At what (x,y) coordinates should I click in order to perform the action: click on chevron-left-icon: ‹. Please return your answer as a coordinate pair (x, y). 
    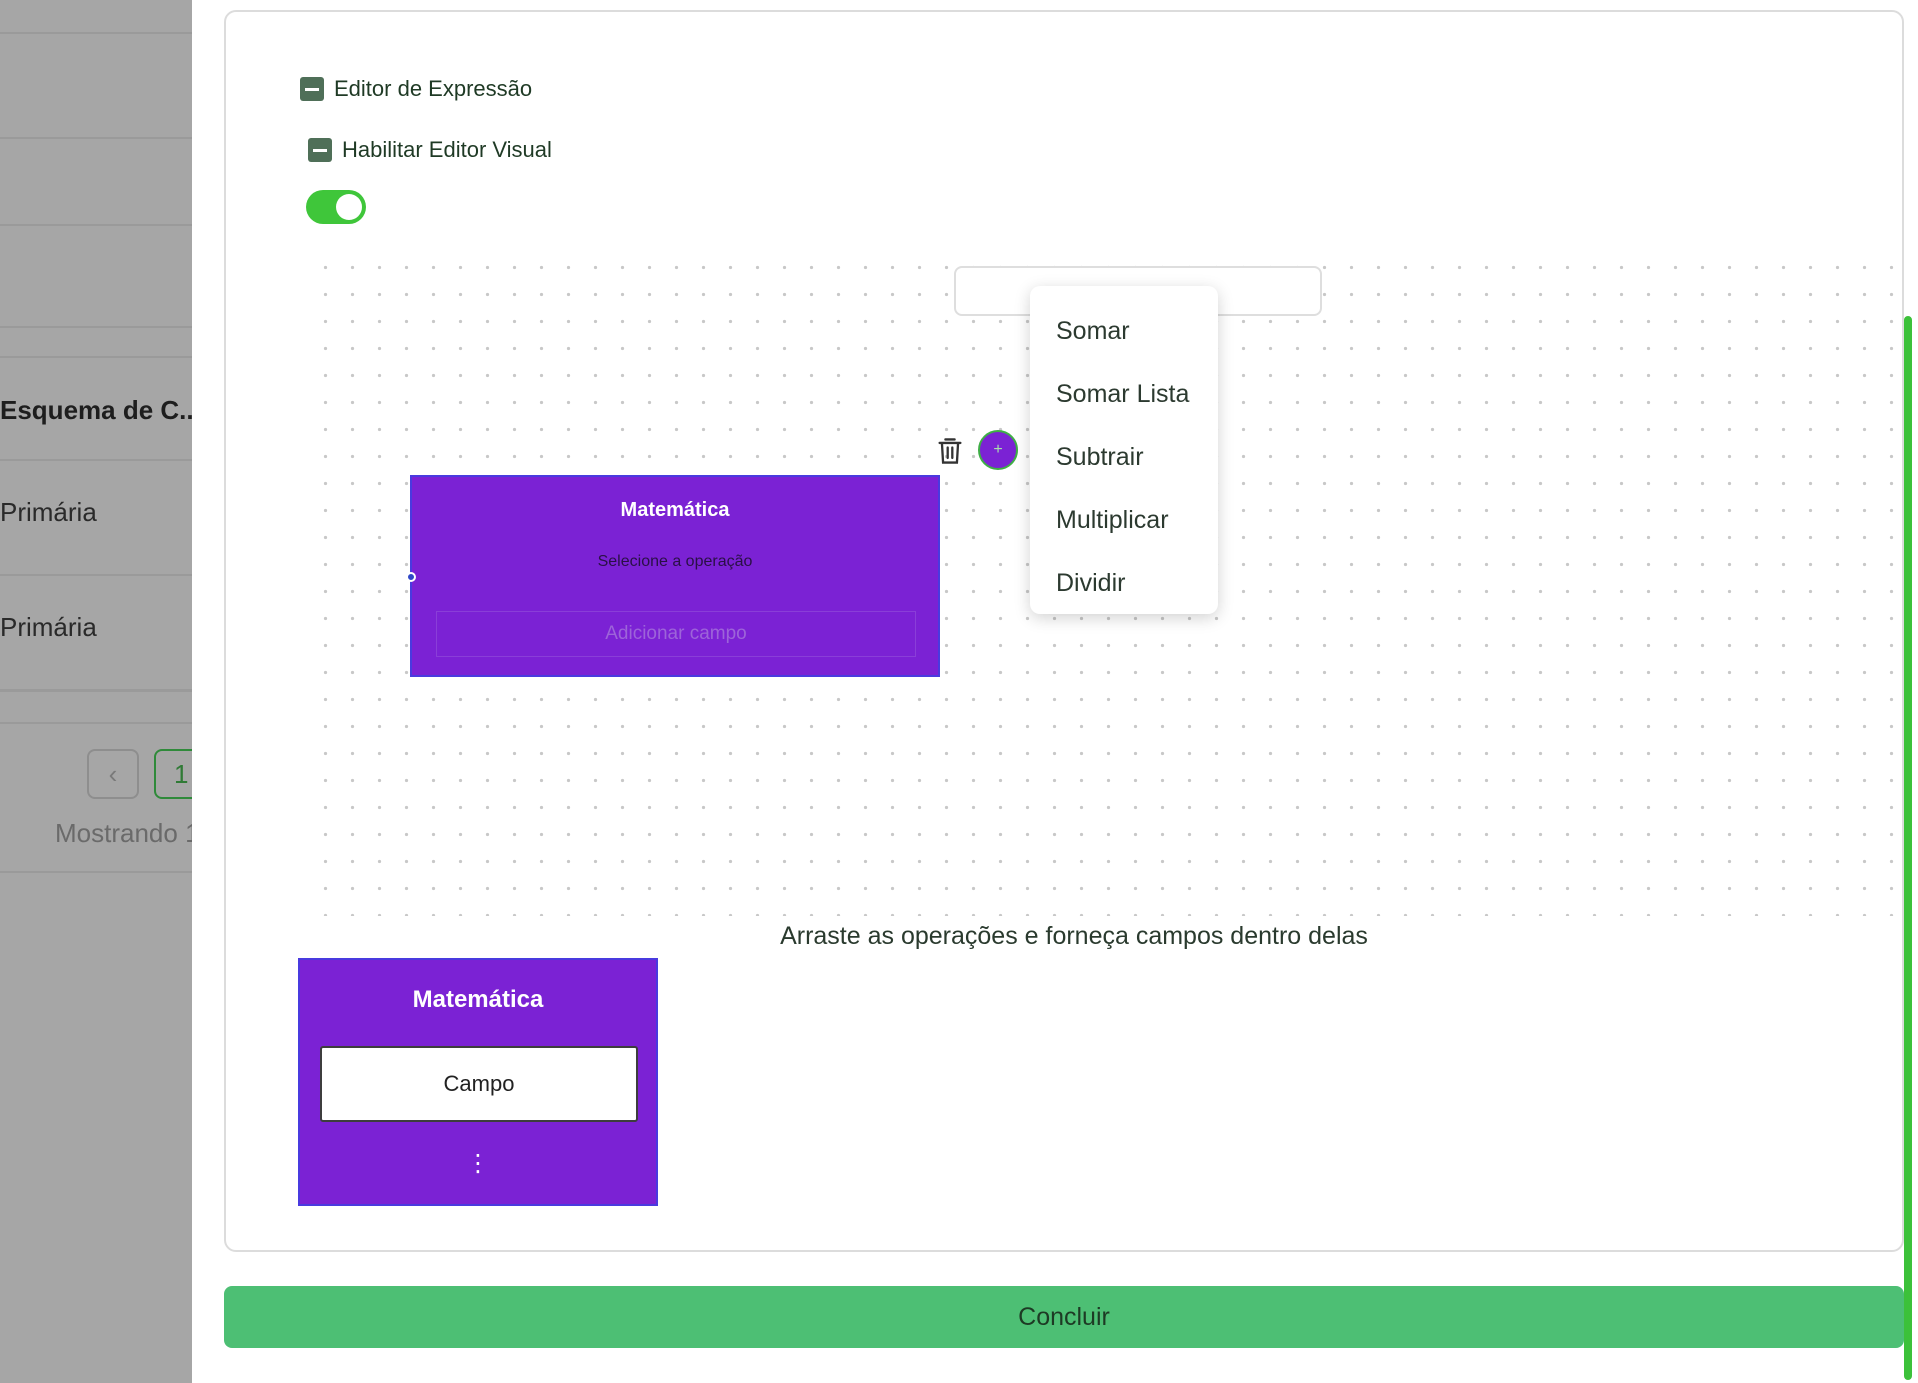
    Looking at the image, I should click on (113, 773).